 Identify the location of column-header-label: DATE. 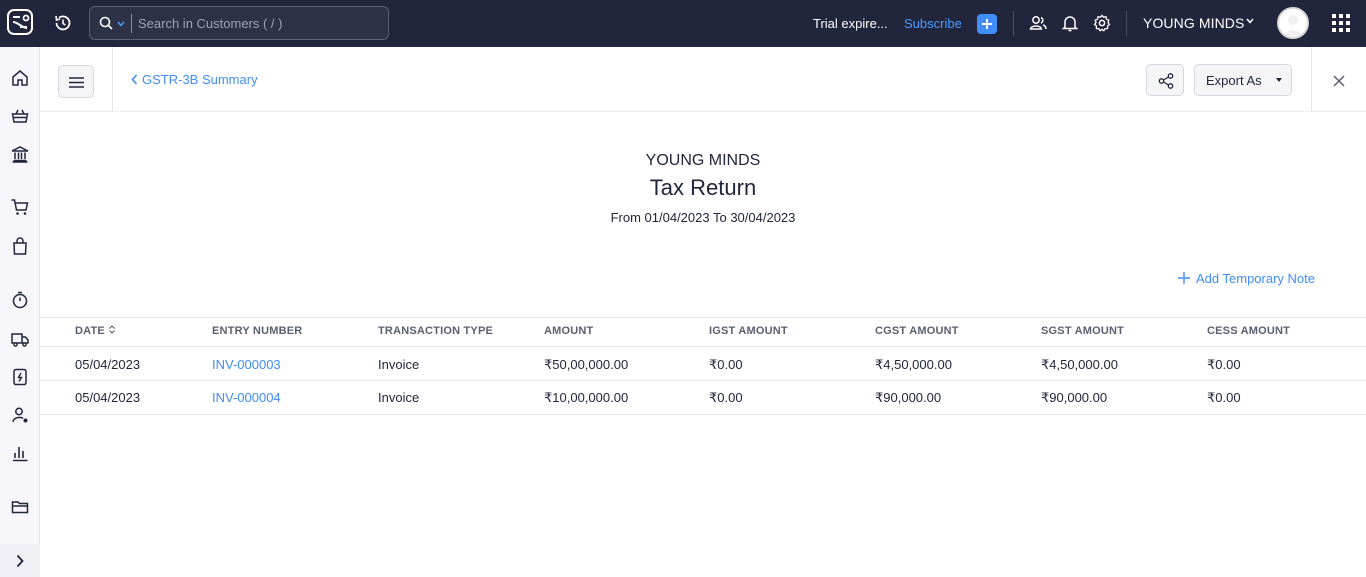
(90, 331).